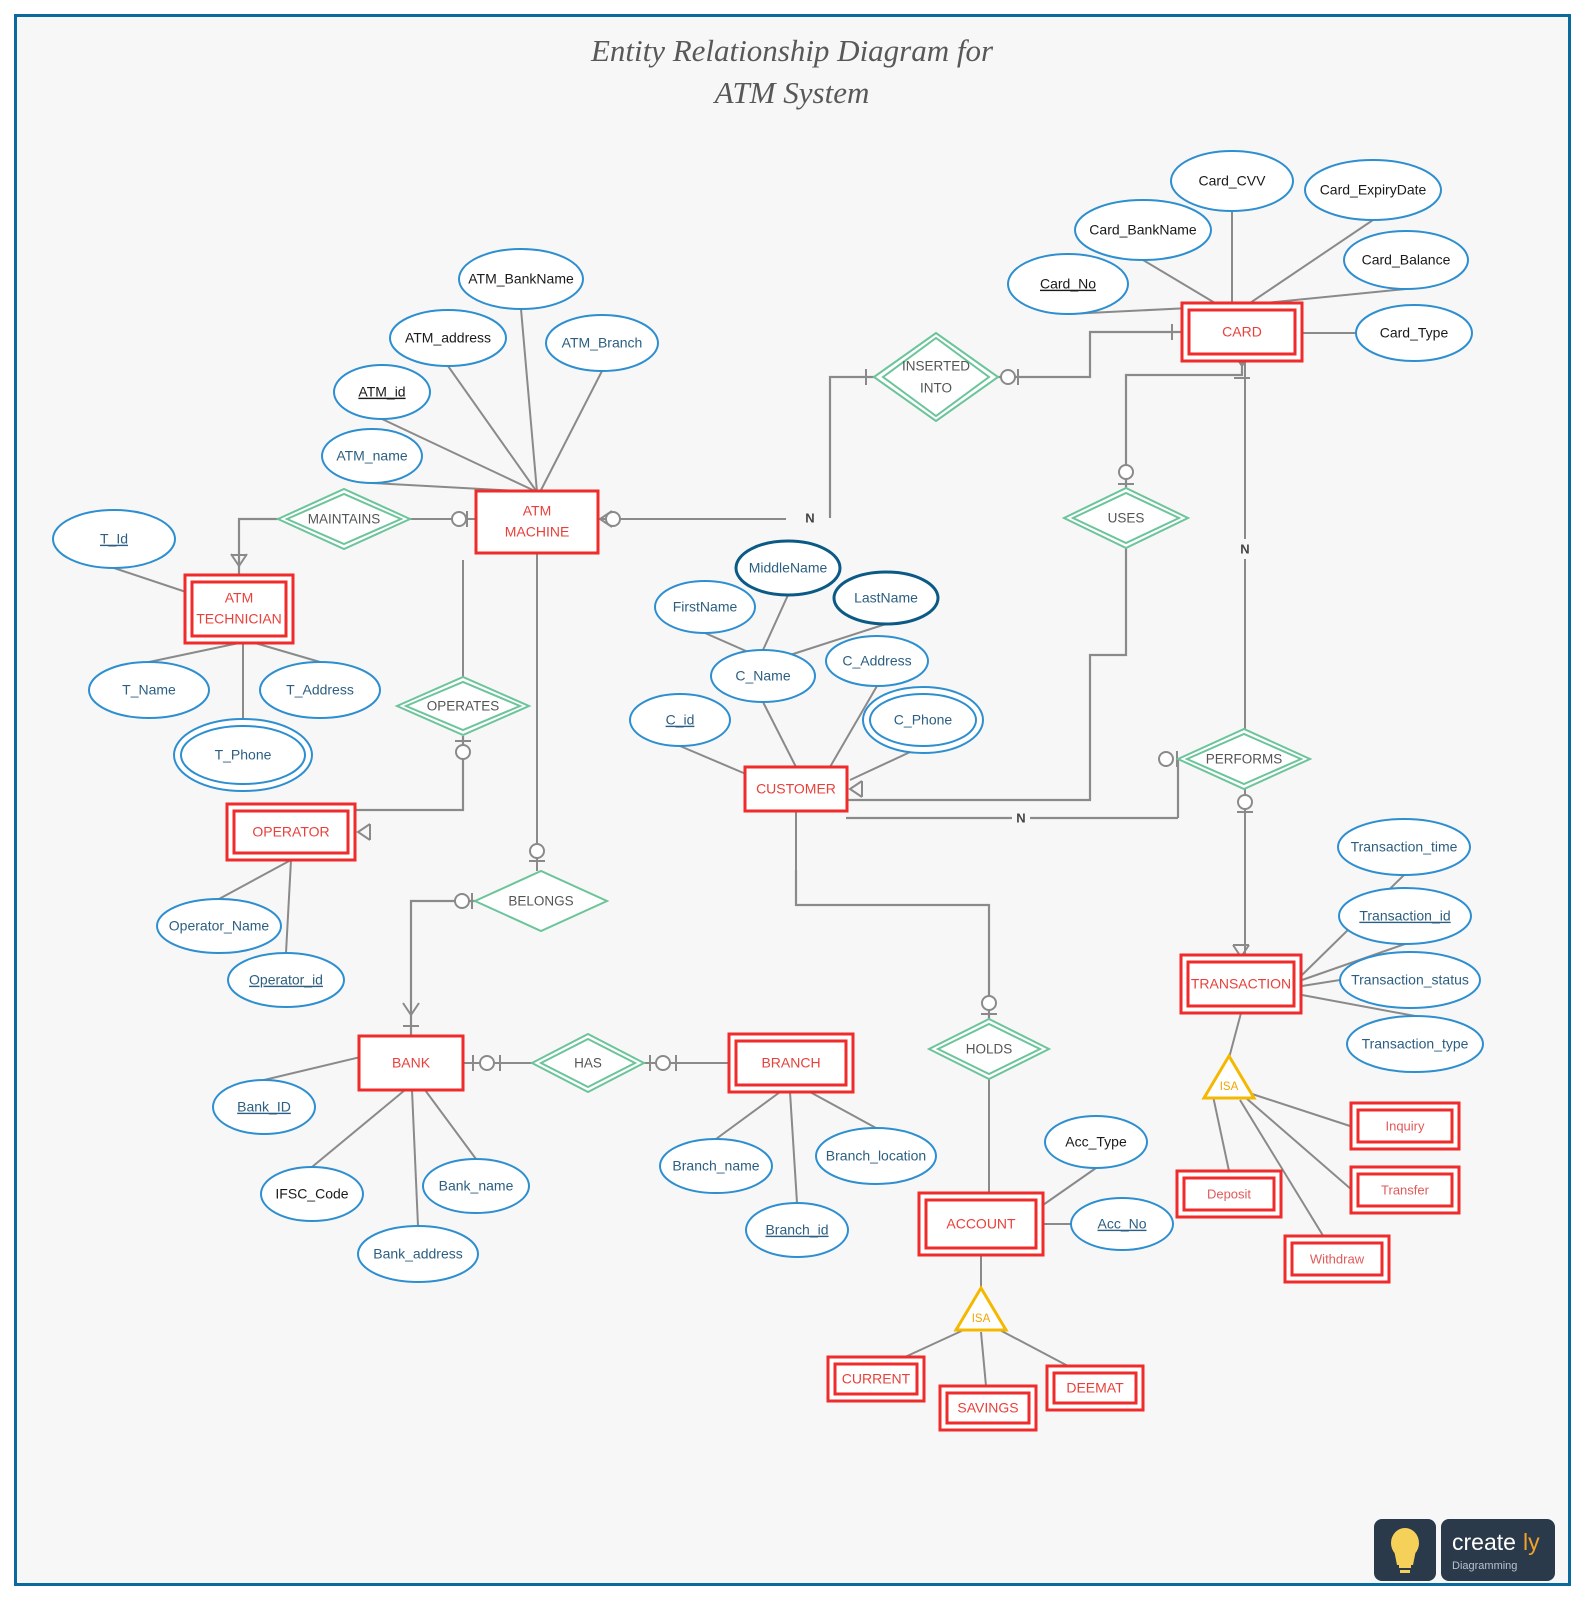 The image size is (1585, 1600). What do you see at coordinates (521, 279) in the screenshot?
I see `attribute-atm_bankname: ATM_BankName` at bounding box center [521, 279].